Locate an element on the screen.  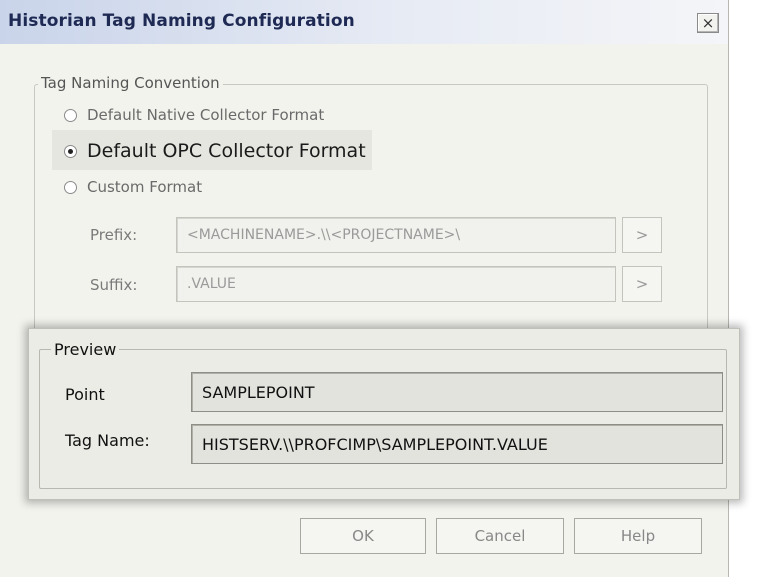
radio-button-checked-icon is located at coordinates (70, 151).